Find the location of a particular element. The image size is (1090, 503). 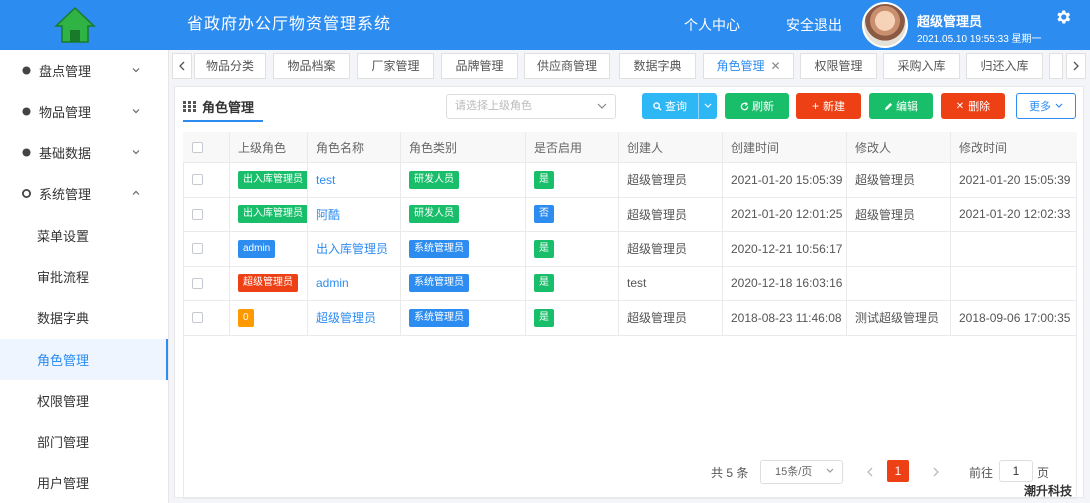

table-cell: 2021-01-20 15:05:39 is located at coordinates (785, 180).